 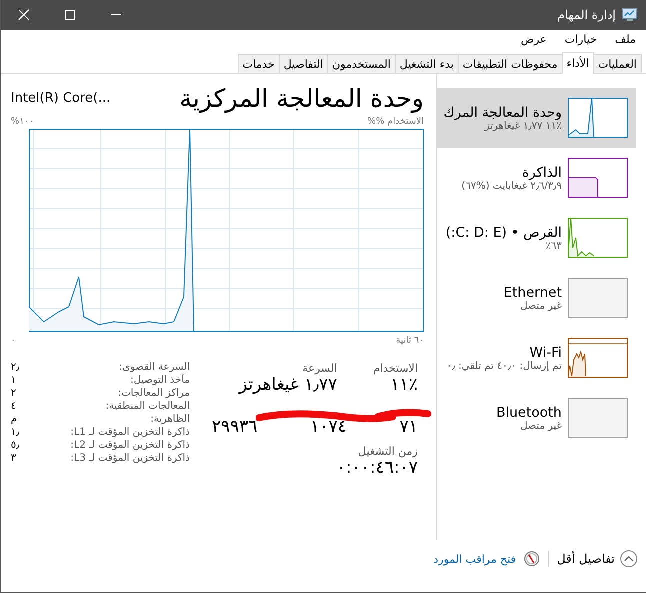 I want to click on stat-value: ١٠٧٤, so click(x=328, y=427).